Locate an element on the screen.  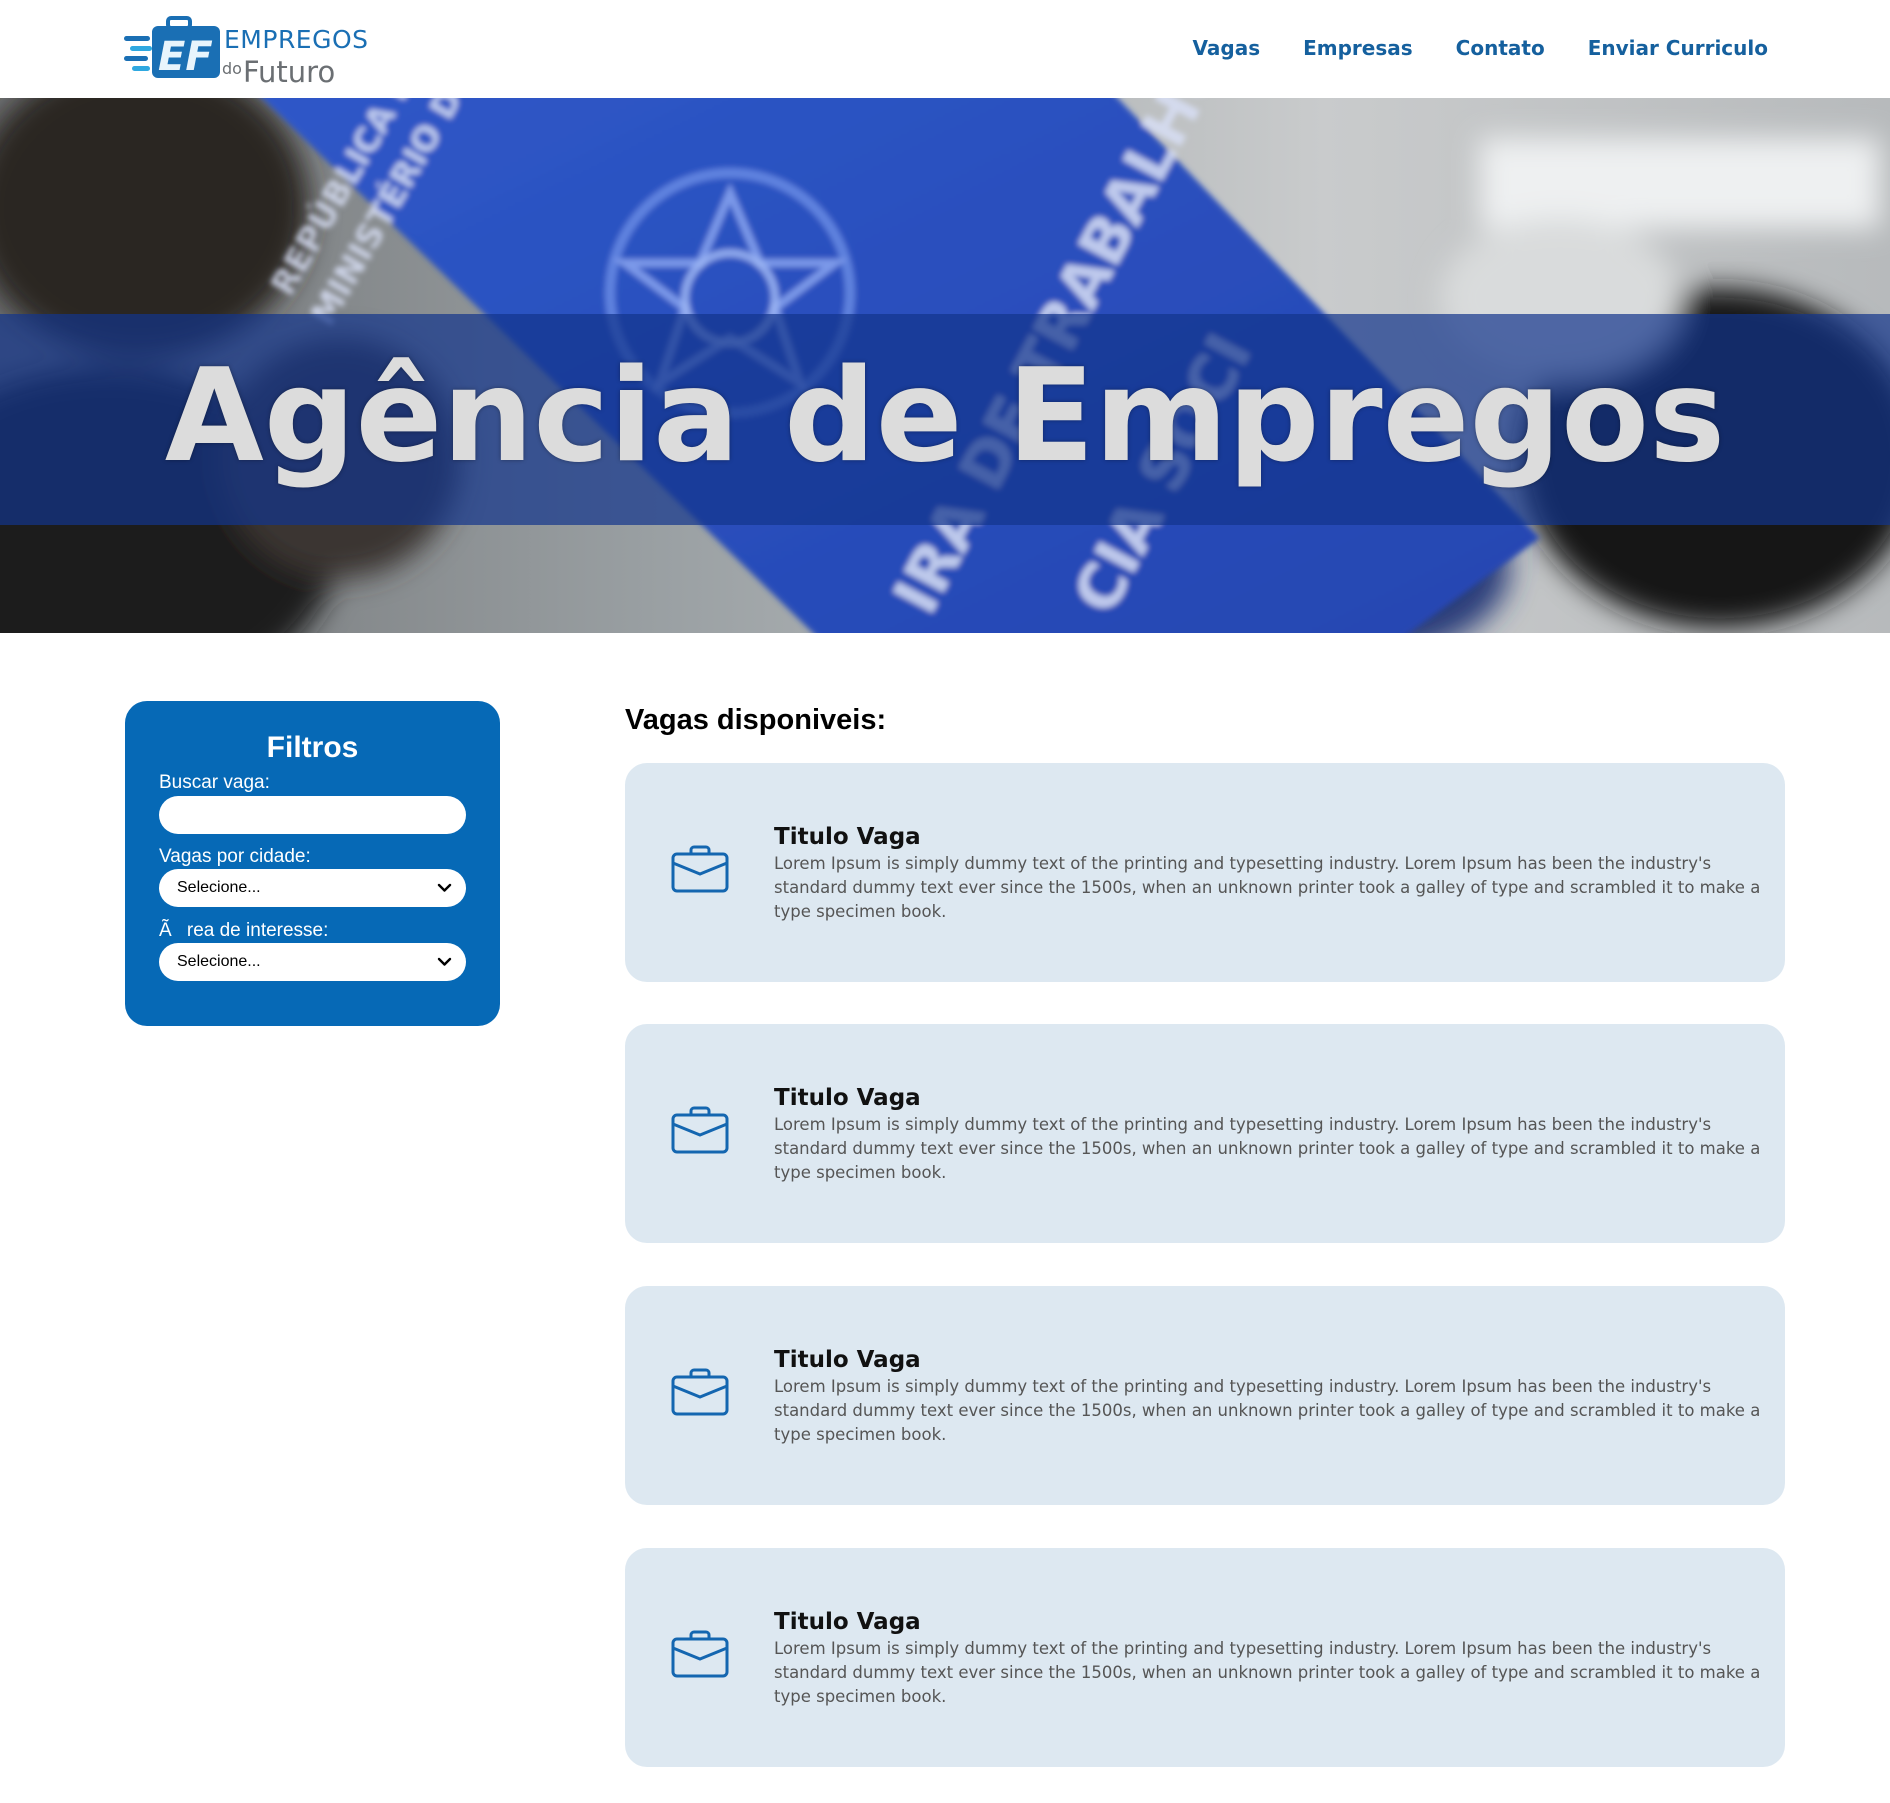
area-filter-label: Ãrea de interesse: is located at coordinates (244, 930).